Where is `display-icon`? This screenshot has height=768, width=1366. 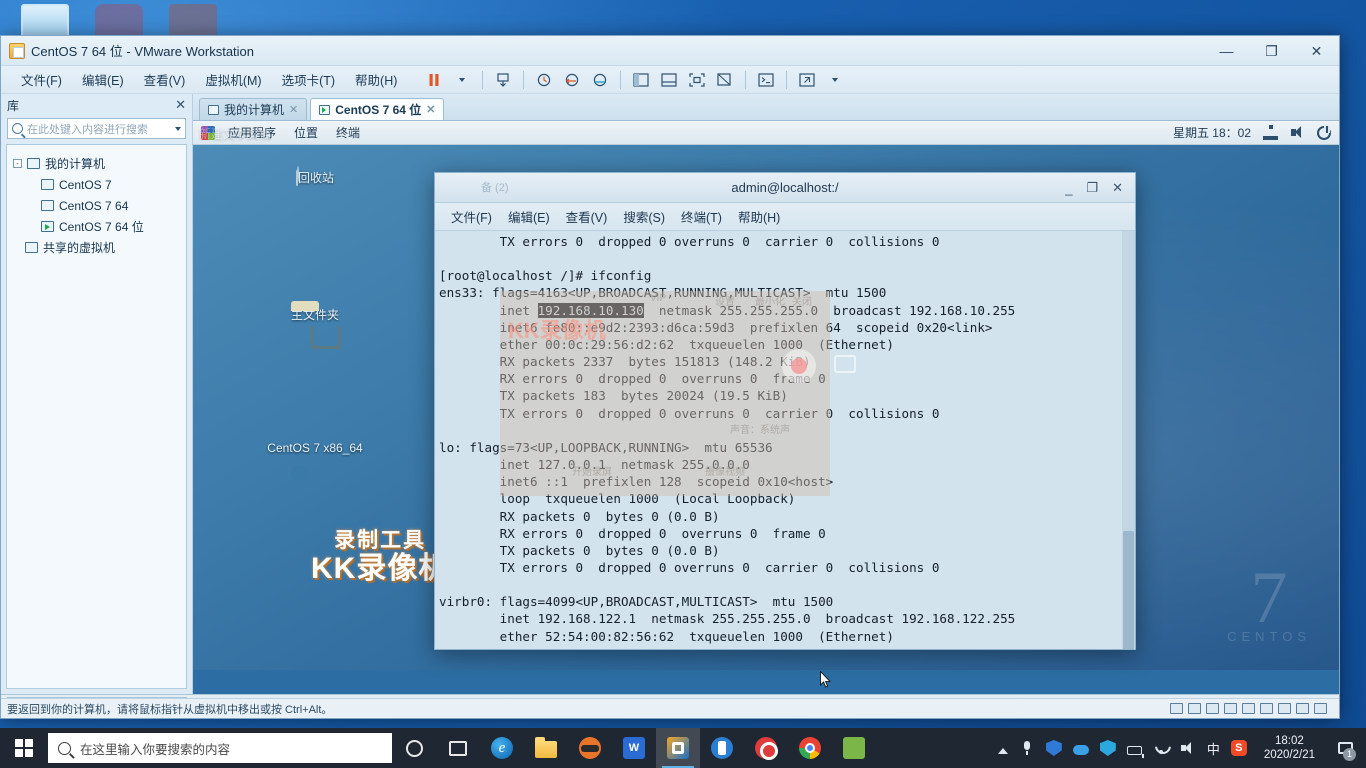
display-icon is located at coordinates (1284, 708).